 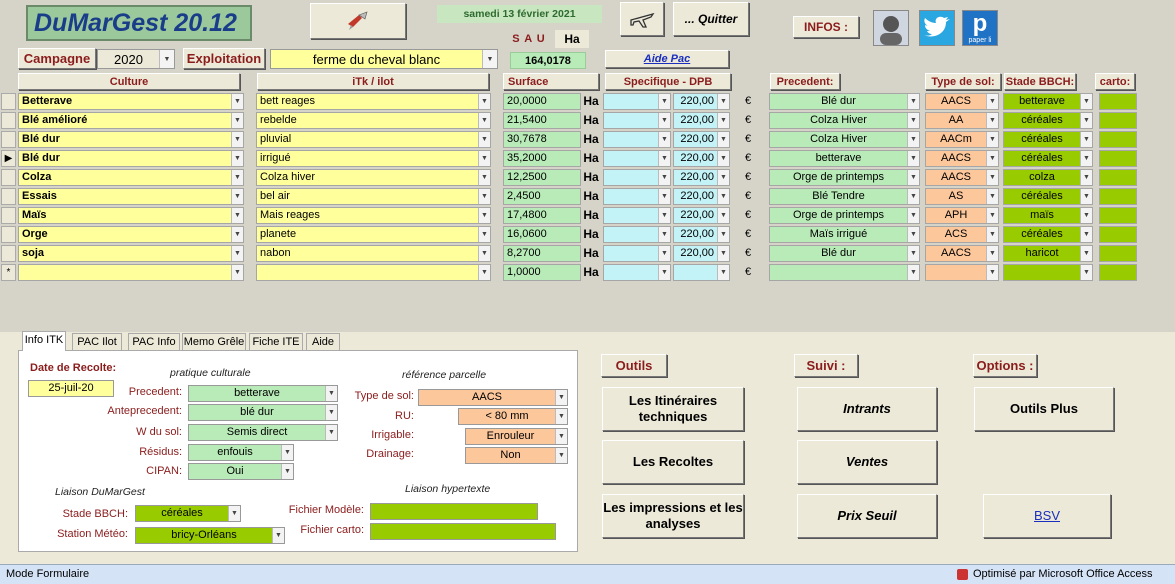 What do you see at coordinates (241, 452) in the screenshot?
I see `residus-select: enfouis ▼` at bounding box center [241, 452].